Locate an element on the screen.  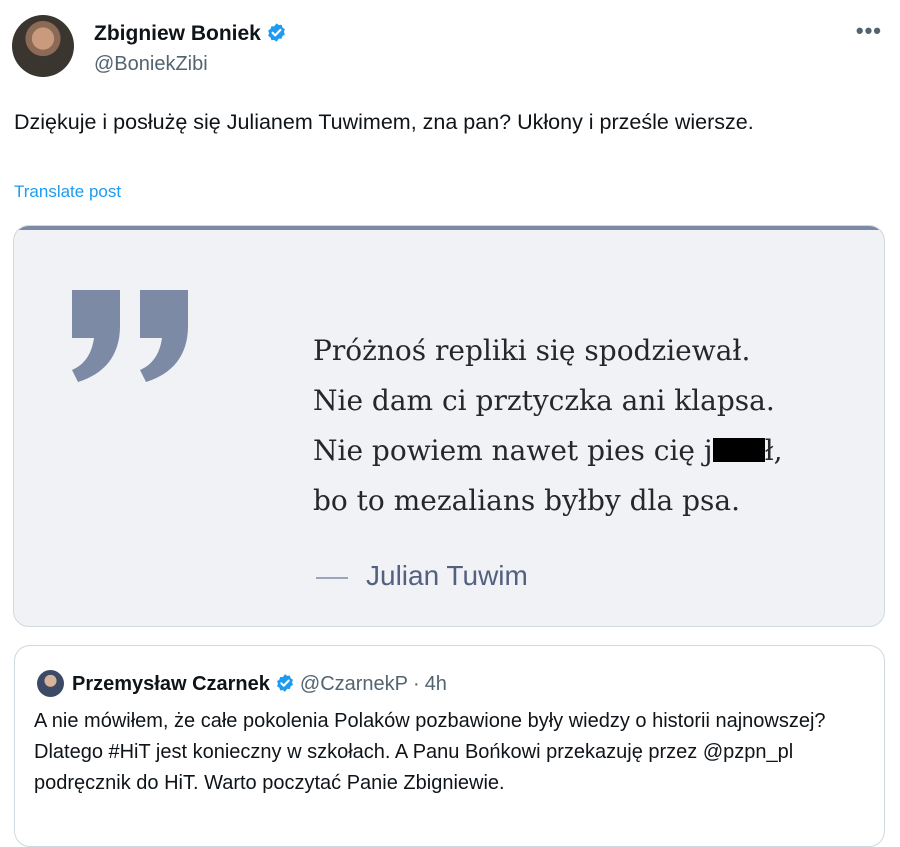
attribution-dash is located at coordinates (332, 577).